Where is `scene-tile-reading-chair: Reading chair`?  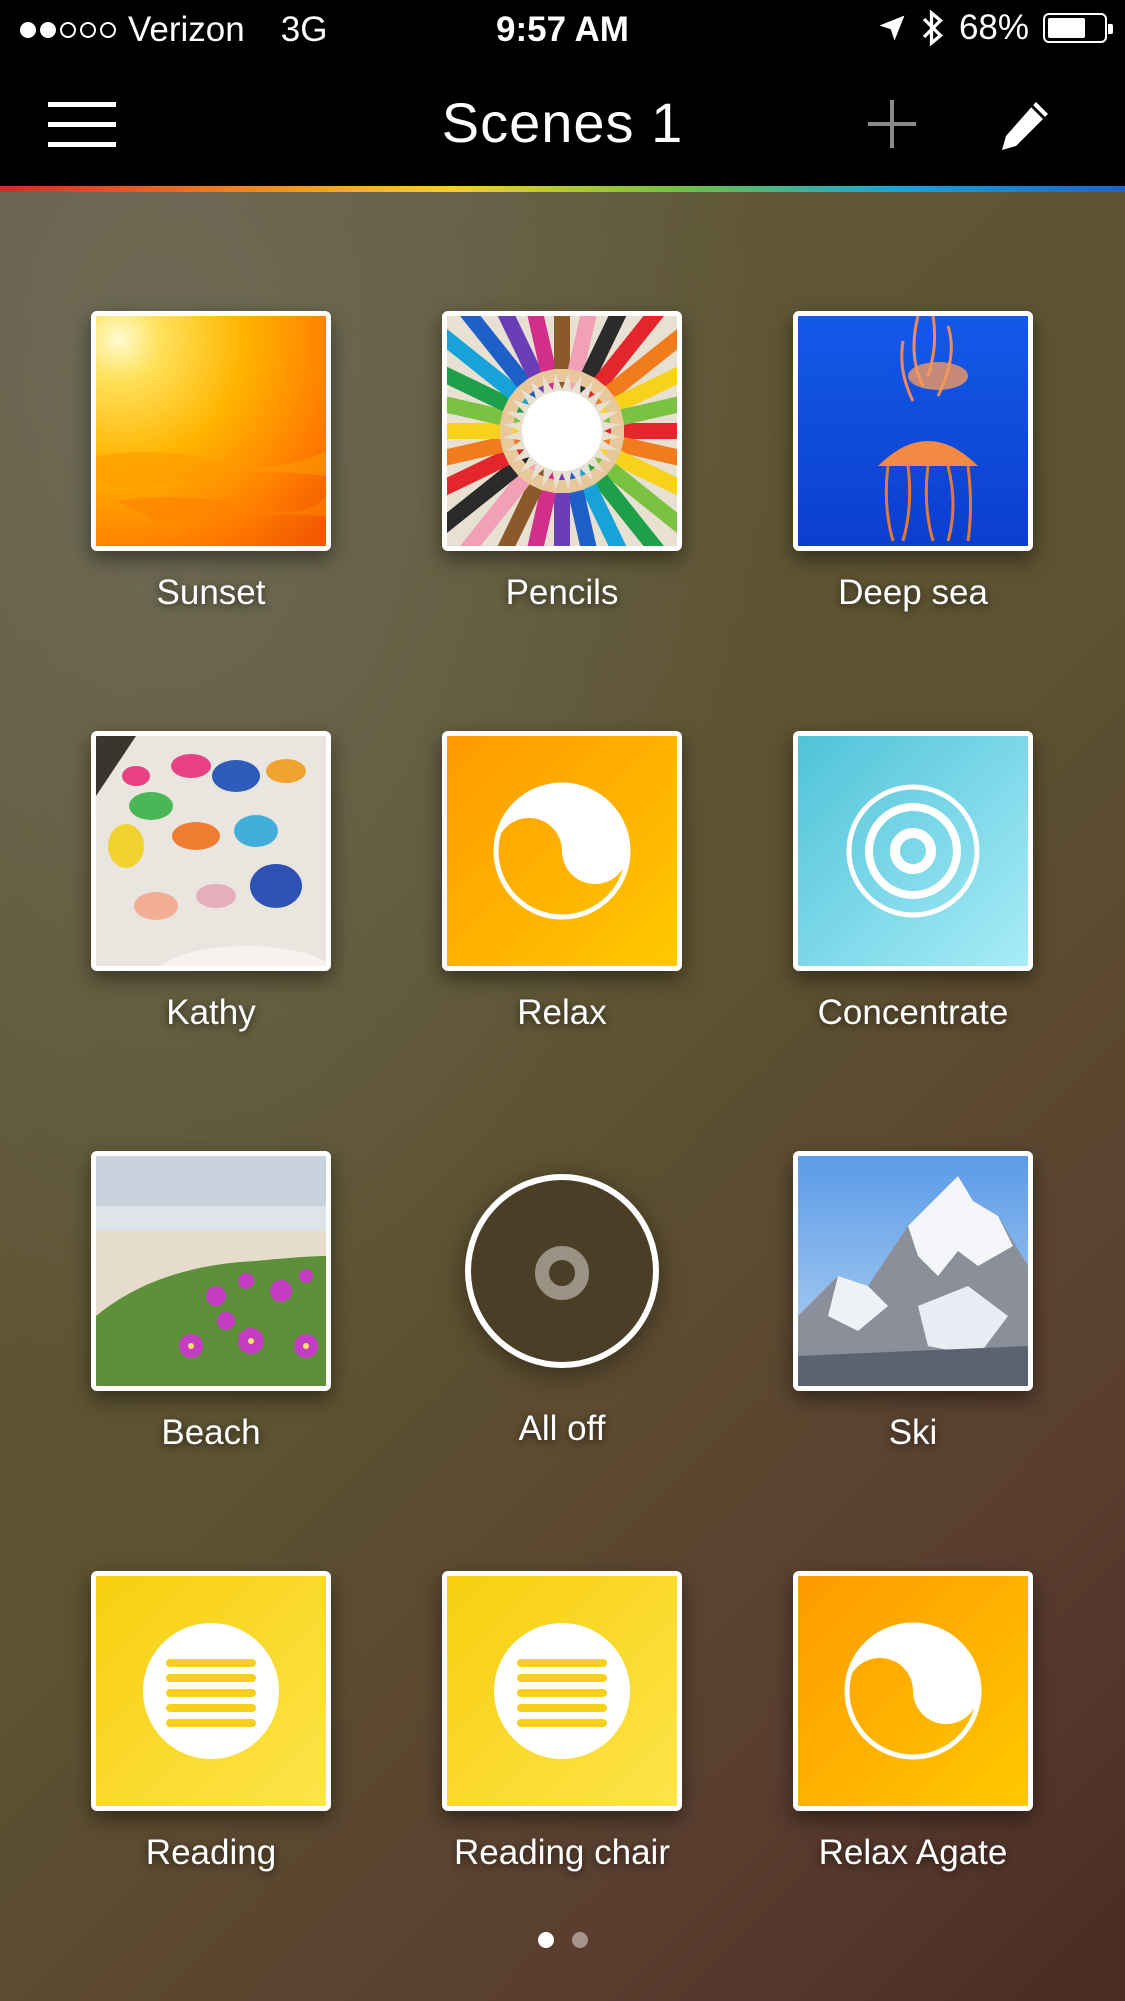 scene-tile-reading-chair: Reading chair is located at coordinates (562, 1722).